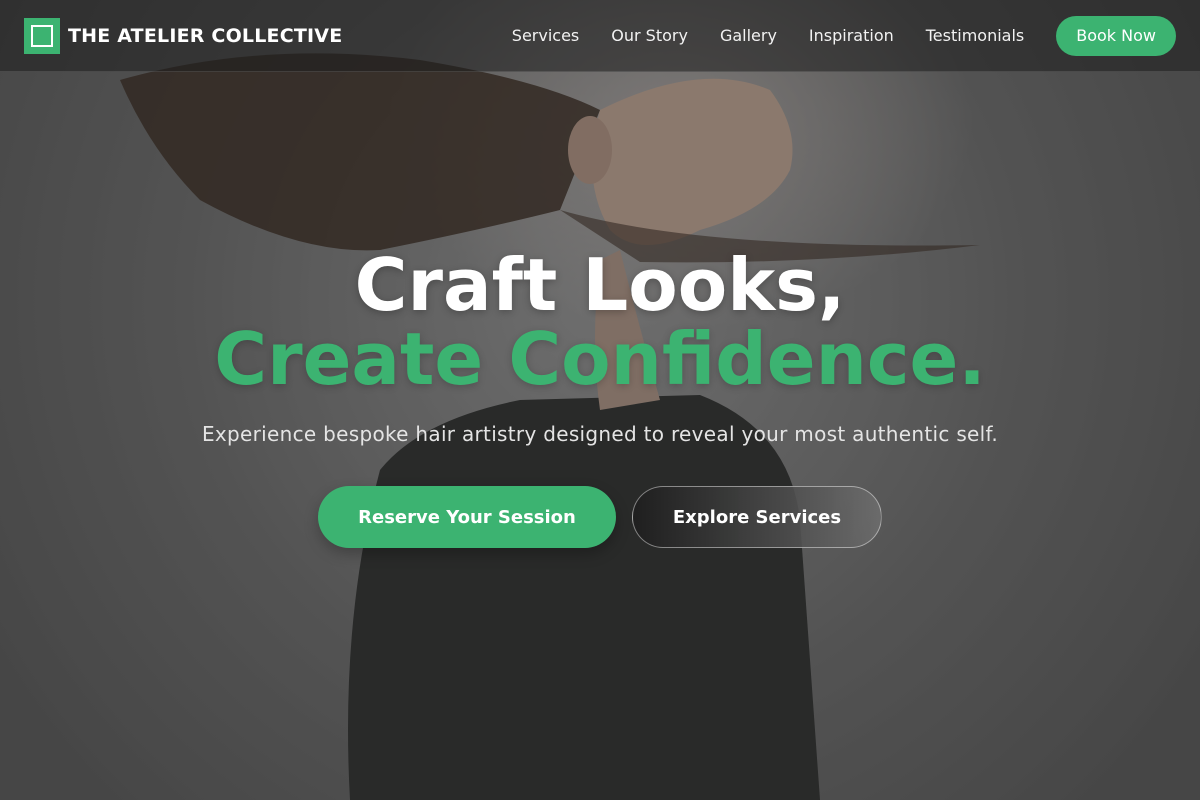 Image resolution: width=1200 pixels, height=800 pixels. Describe the element at coordinates (748, 35) in the screenshot. I see `nav-link-gallery: Gallery` at that location.